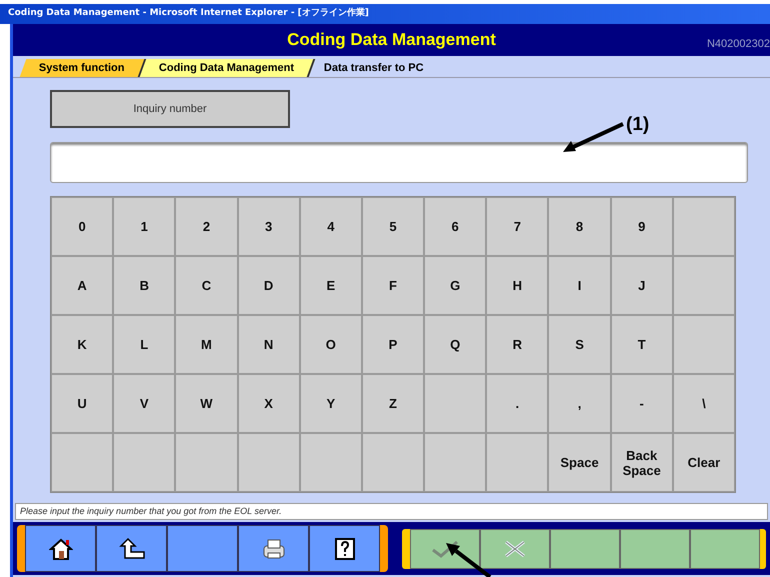 This screenshot has height=577, width=770. I want to click on breadcrumb-item: System function, so click(83, 68).